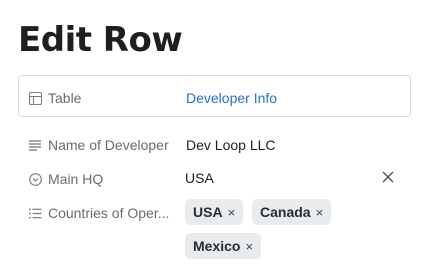  Describe the element at coordinates (108, 145) in the screenshot. I see `developer-name-label: Name of Developer` at that location.